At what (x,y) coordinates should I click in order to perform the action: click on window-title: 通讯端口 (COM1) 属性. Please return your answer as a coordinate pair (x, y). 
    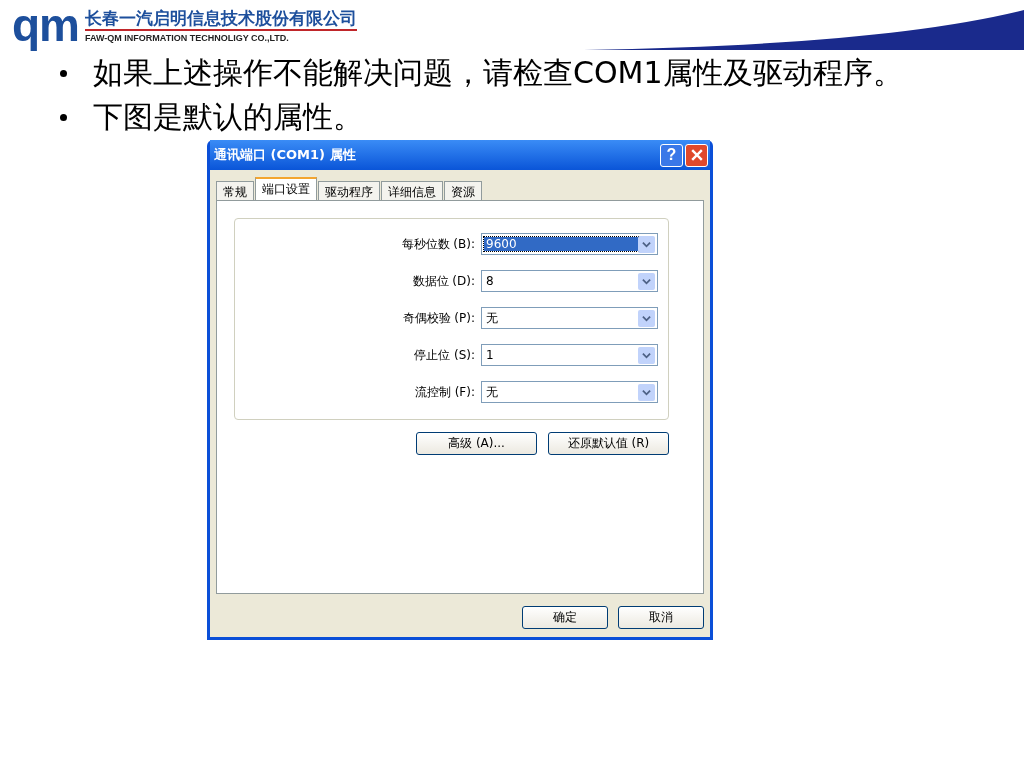
    Looking at the image, I should click on (285, 155).